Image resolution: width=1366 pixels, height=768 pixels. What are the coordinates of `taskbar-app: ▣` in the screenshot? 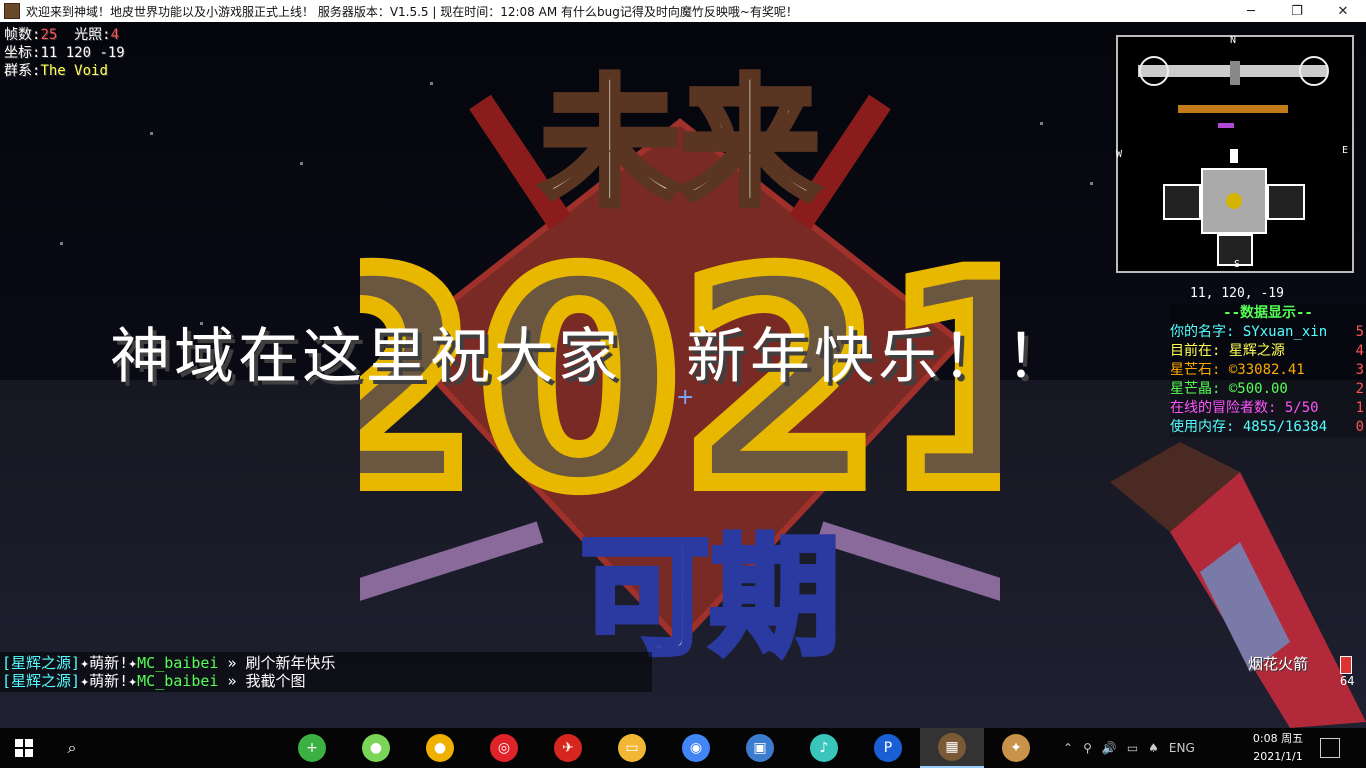 It's located at (760, 748).